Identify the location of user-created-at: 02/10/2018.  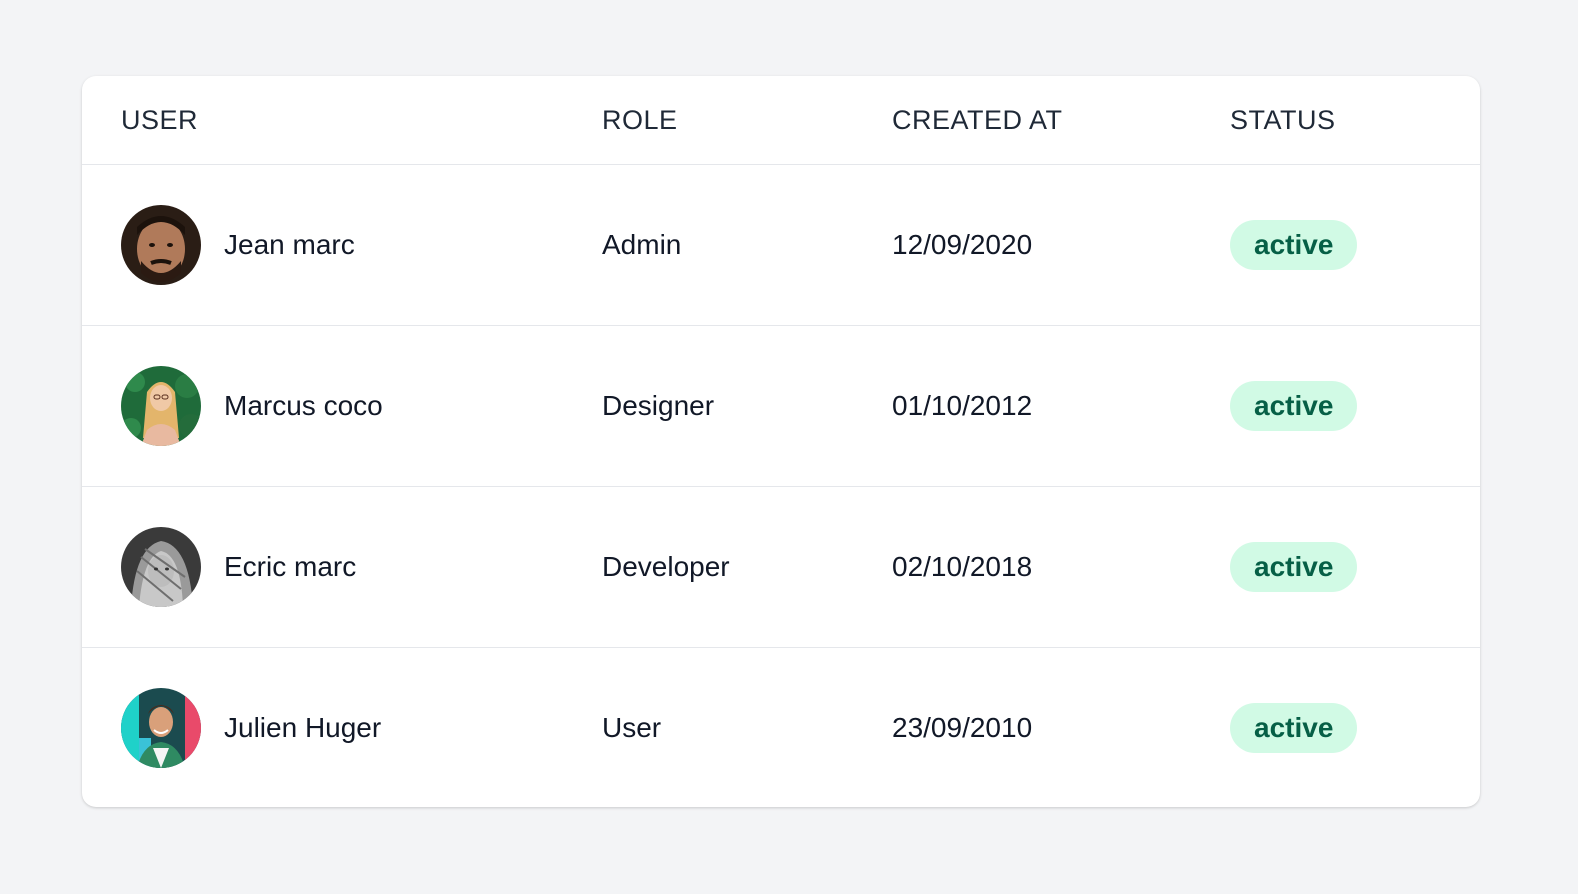
(962, 566).